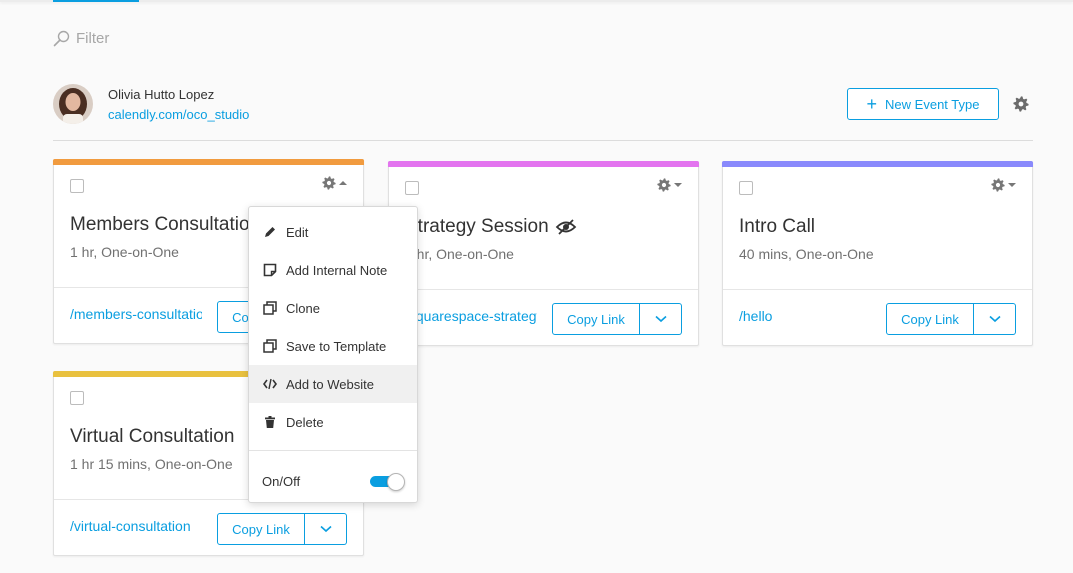  What do you see at coordinates (543, 140) in the screenshot?
I see `divider` at bounding box center [543, 140].